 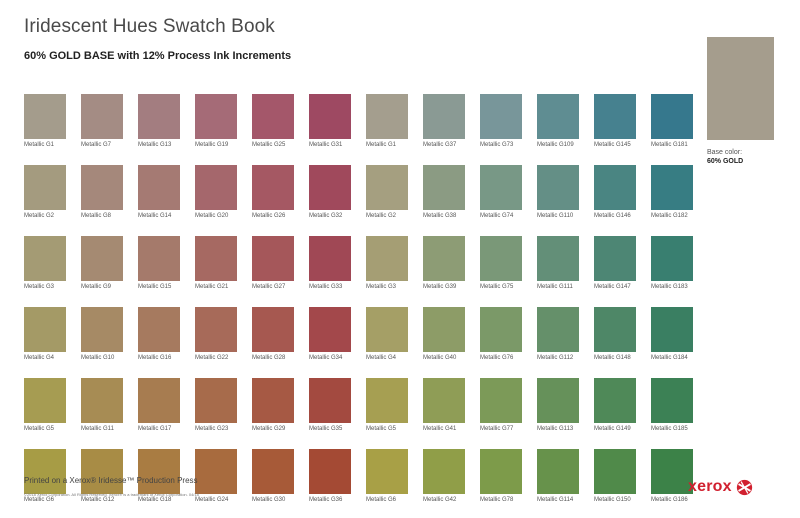 I want to click on swatch-cell: Metallic G78, so click(x=501, y=477).